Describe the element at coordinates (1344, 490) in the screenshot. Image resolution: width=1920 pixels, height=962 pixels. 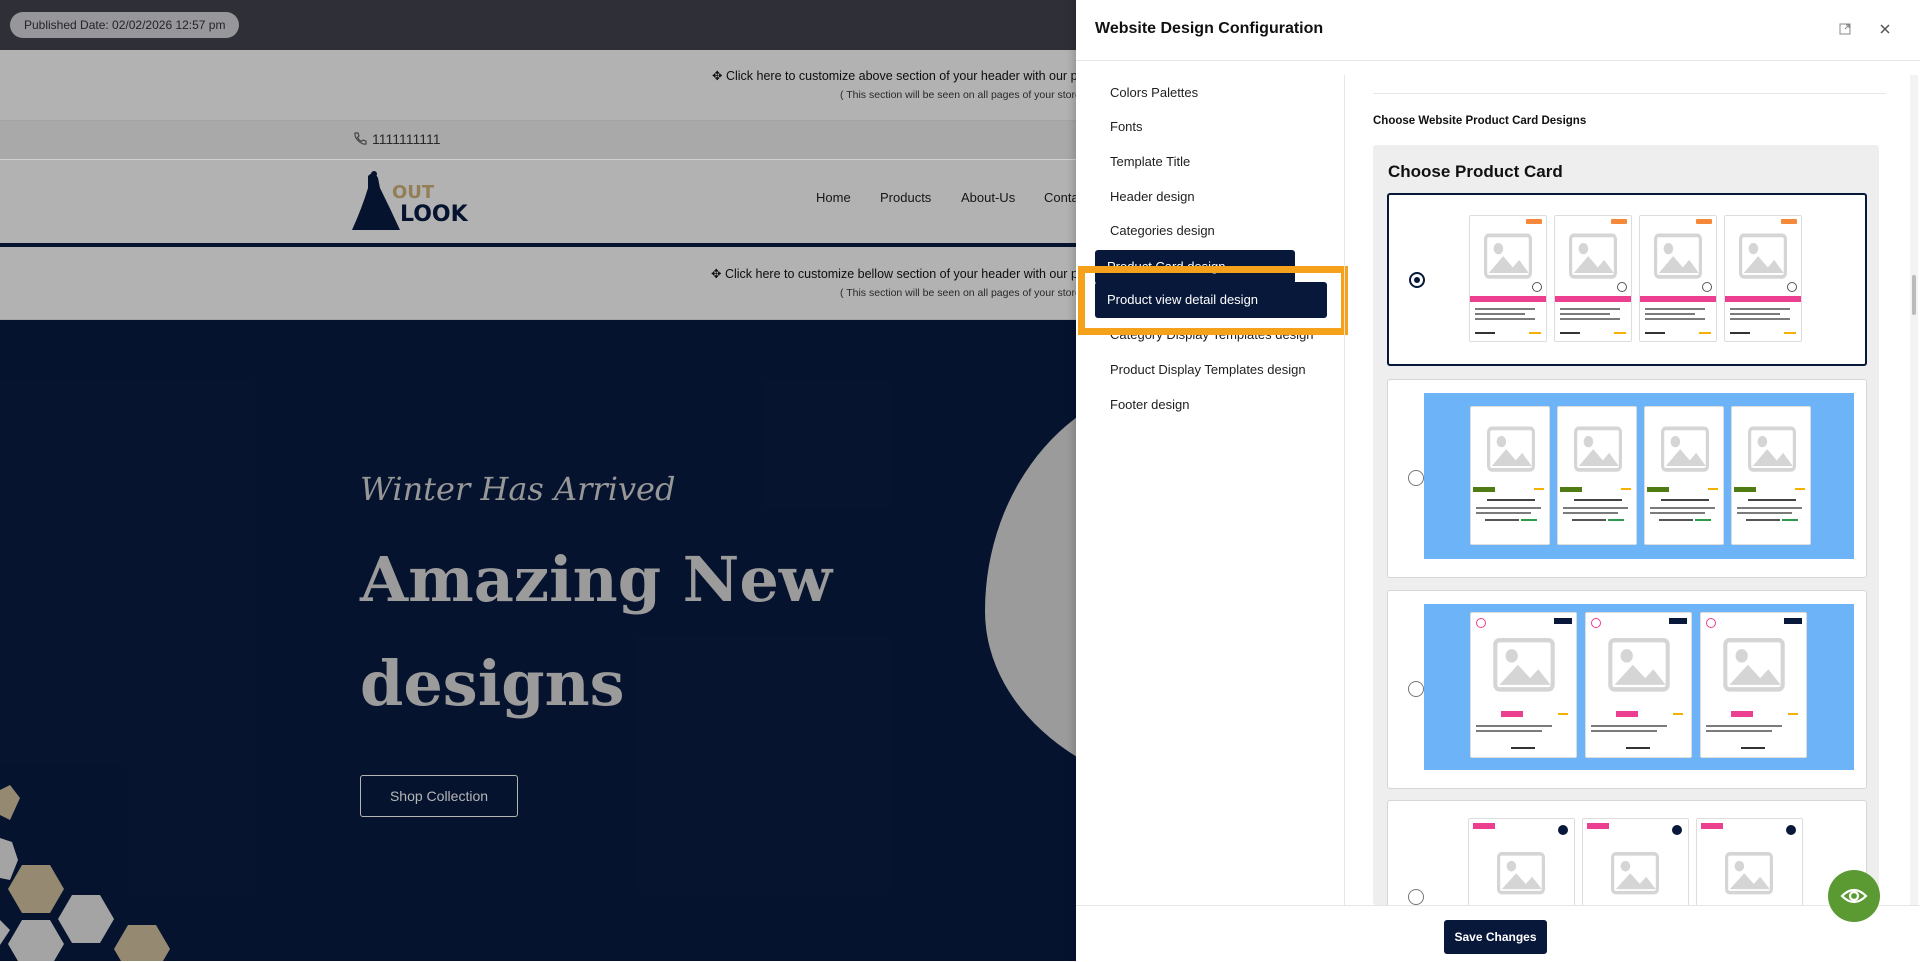
I see `menu-divider` at that location.